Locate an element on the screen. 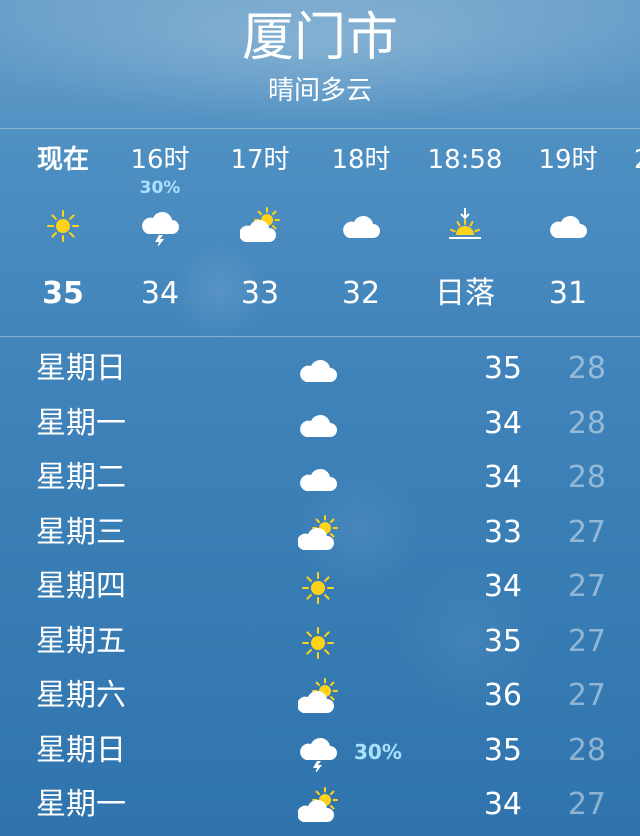  daily-row: 星期六 36 27 is located at coordinates (320, 696).